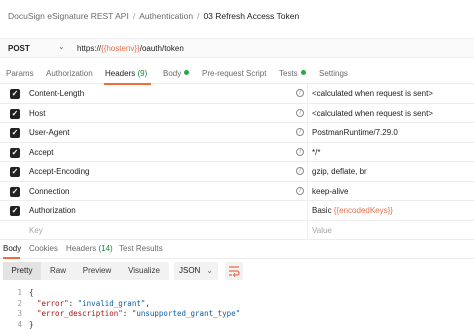 This screenshot has width=474, height=335. What do you see at coordinates (19, 303) in the screenshot?
I see `line-number: 2` at bounding box center [19, 303].